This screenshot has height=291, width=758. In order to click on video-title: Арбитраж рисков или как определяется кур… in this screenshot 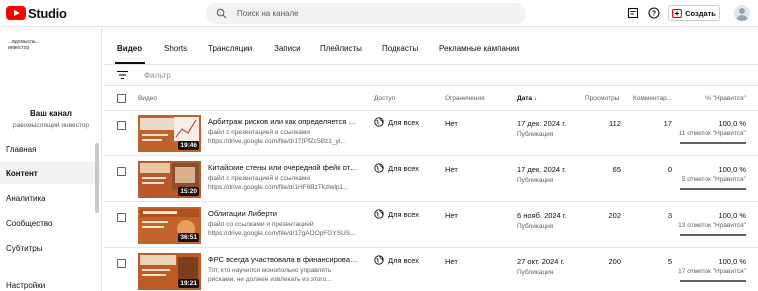, I will do `click(283, 121)`.